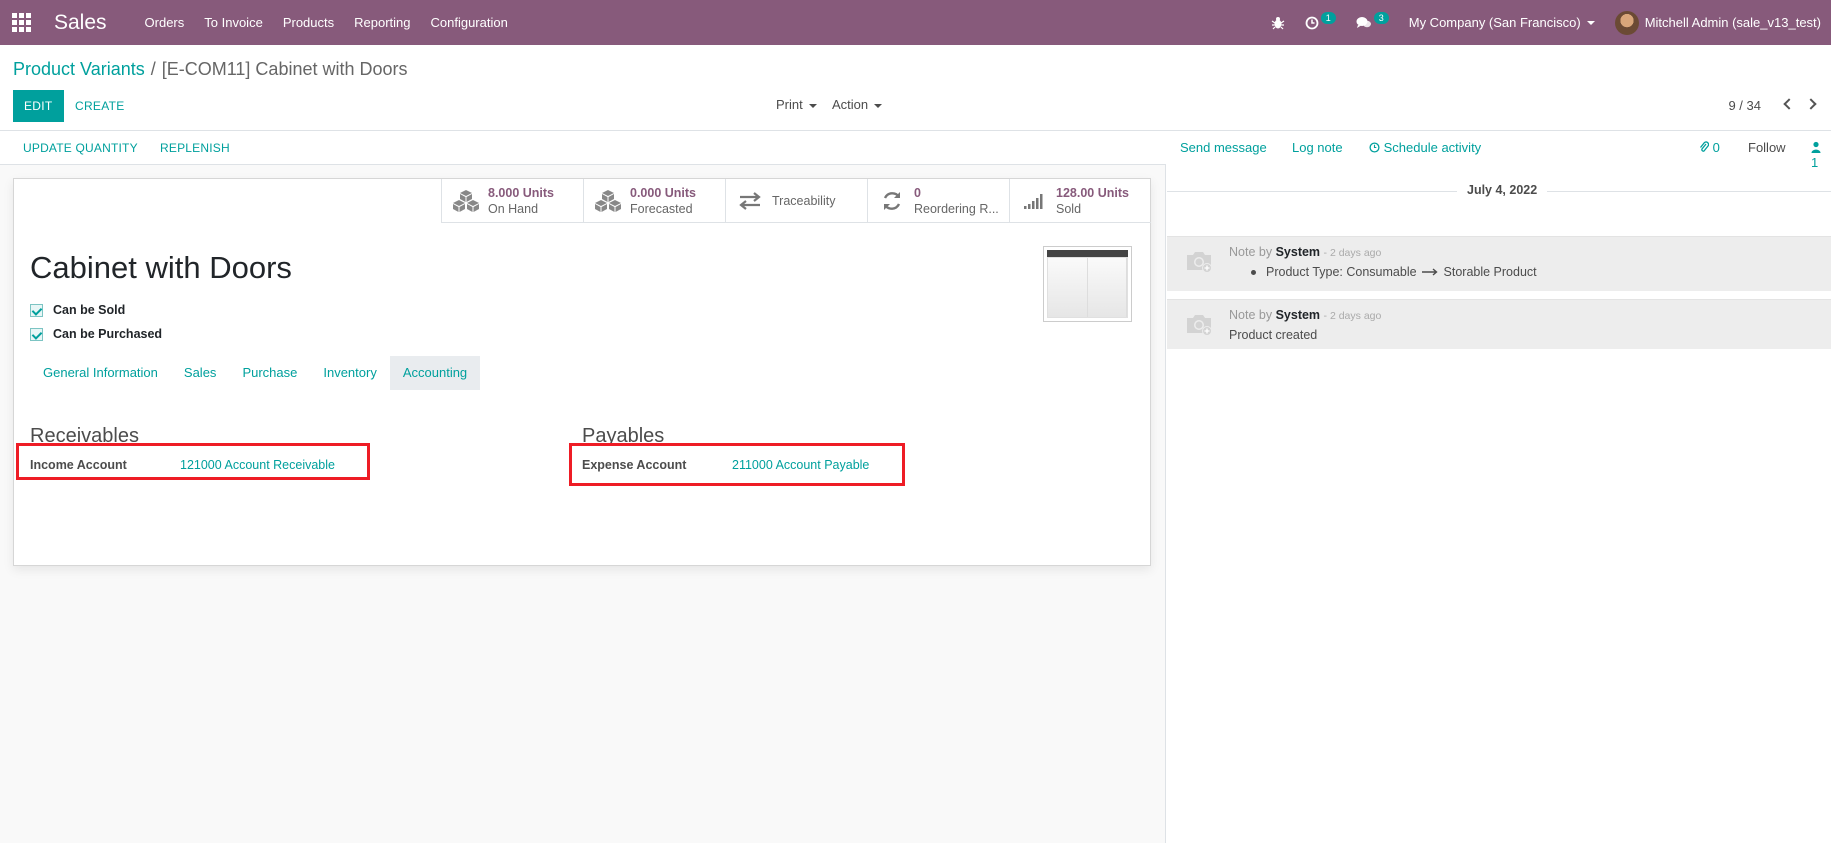  I want to click on company-name: My Company (San Francisco), so click(1494, 22).